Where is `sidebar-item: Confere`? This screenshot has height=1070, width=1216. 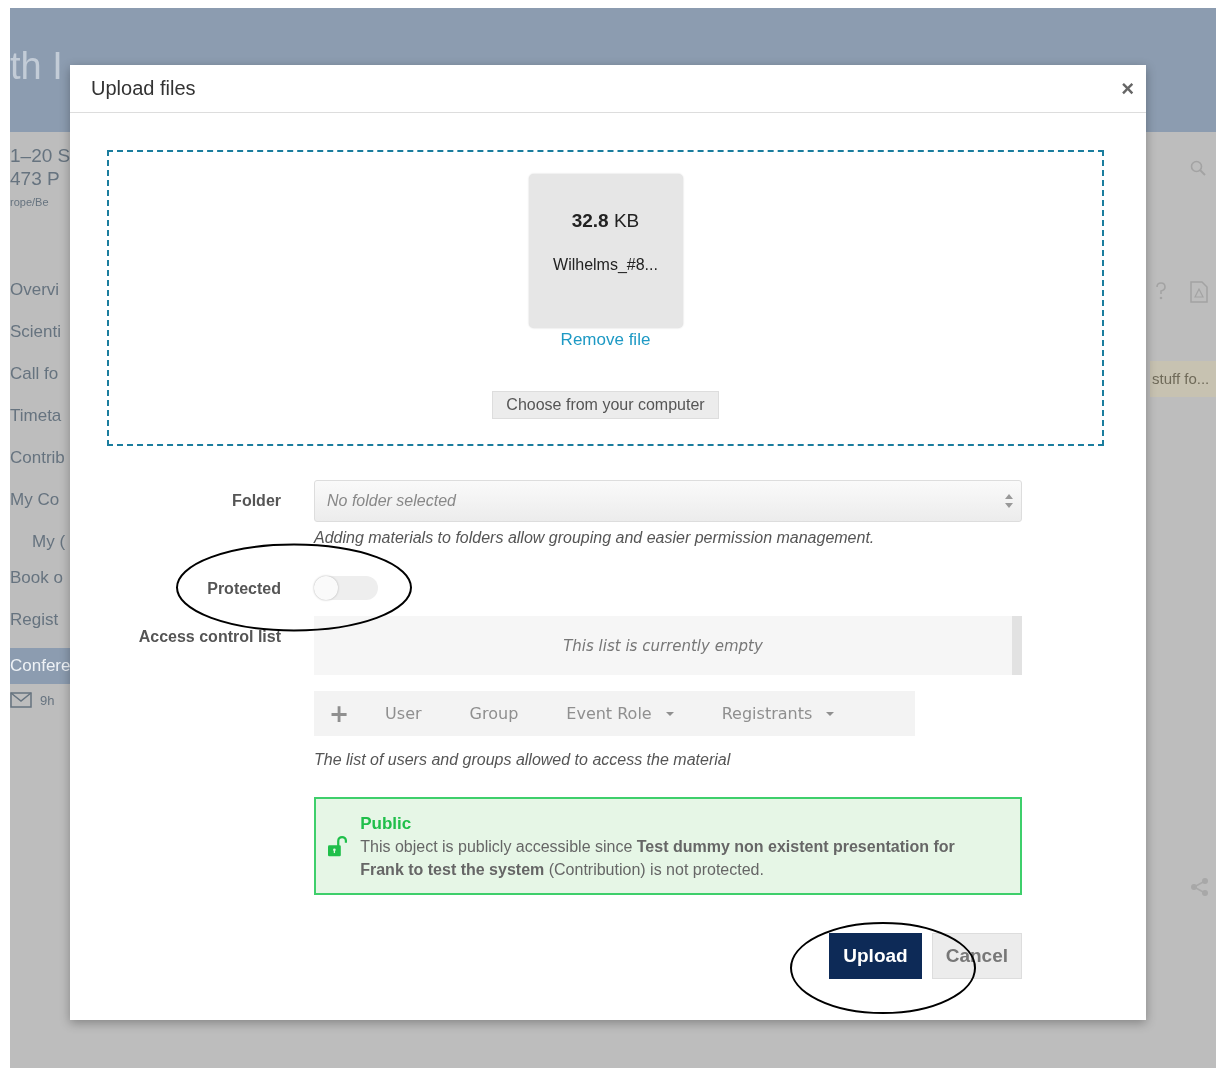
sidebar-item: Confere is located at coordinates (41, 666).